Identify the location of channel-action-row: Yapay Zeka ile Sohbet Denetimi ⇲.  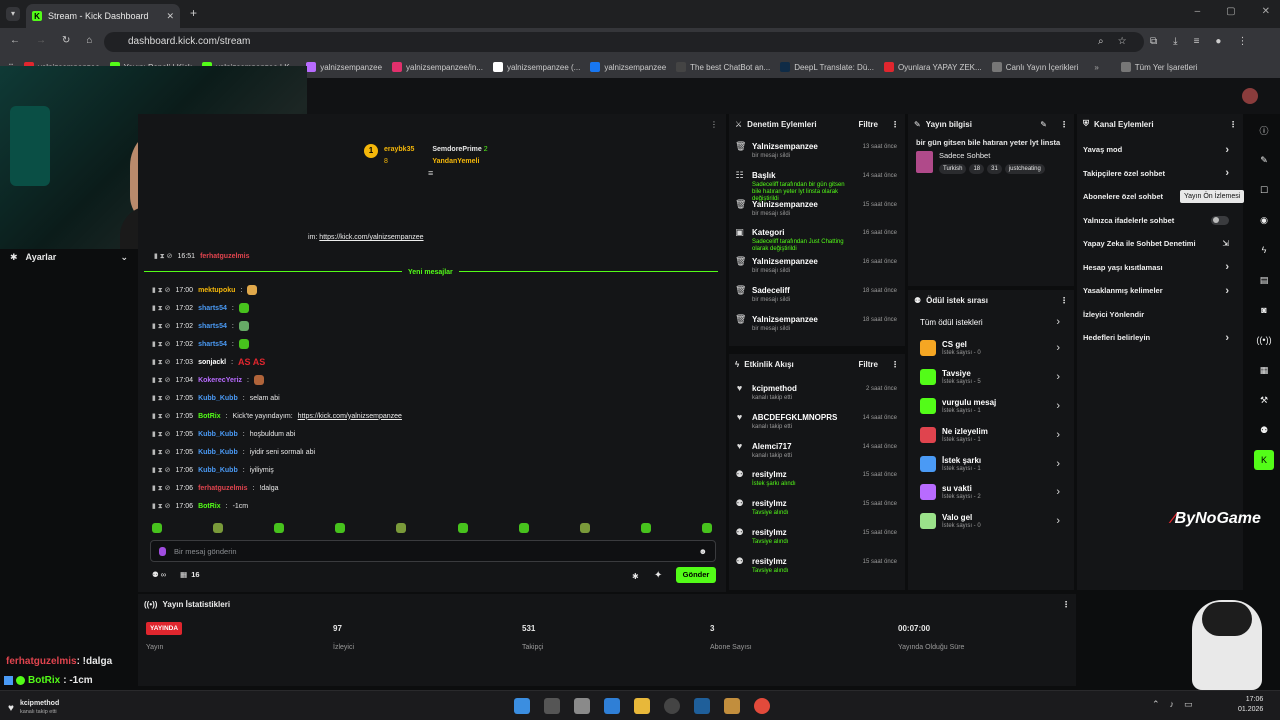
(1160, 244).